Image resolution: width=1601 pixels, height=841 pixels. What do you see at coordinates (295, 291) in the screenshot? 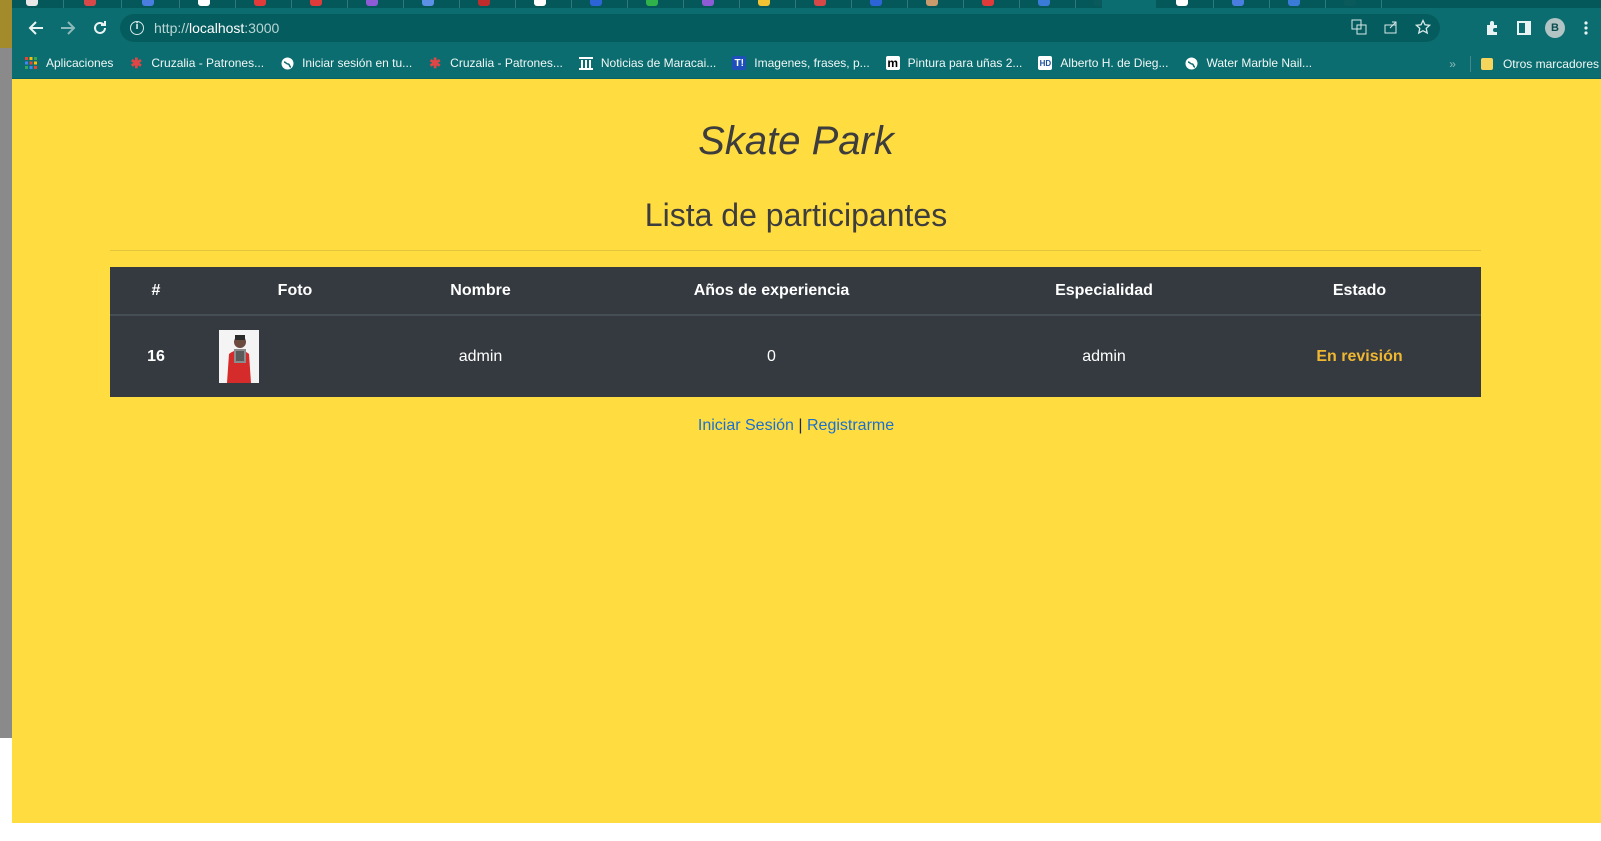
I see `column-header-foto: Foto` at bounding box center [295, 291].